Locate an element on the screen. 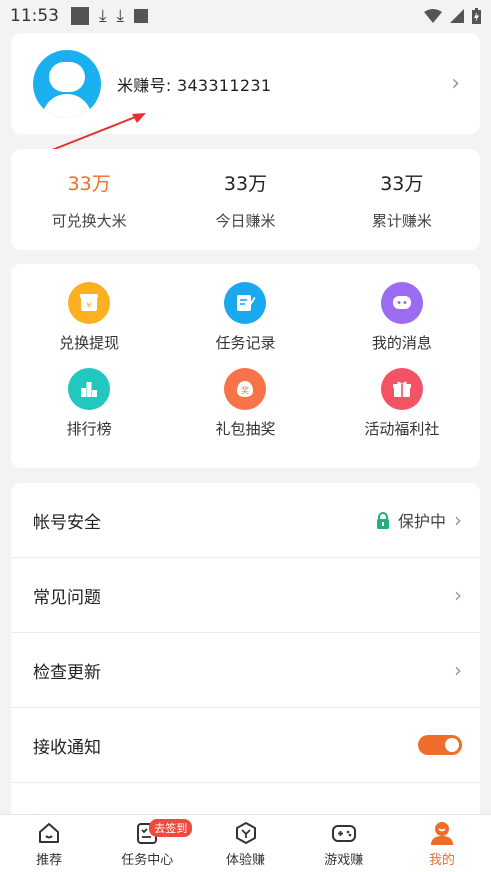 The width and height of the screenshot is (491, 872). exchange-icon: ¥ is located at coordinates (89, 303).